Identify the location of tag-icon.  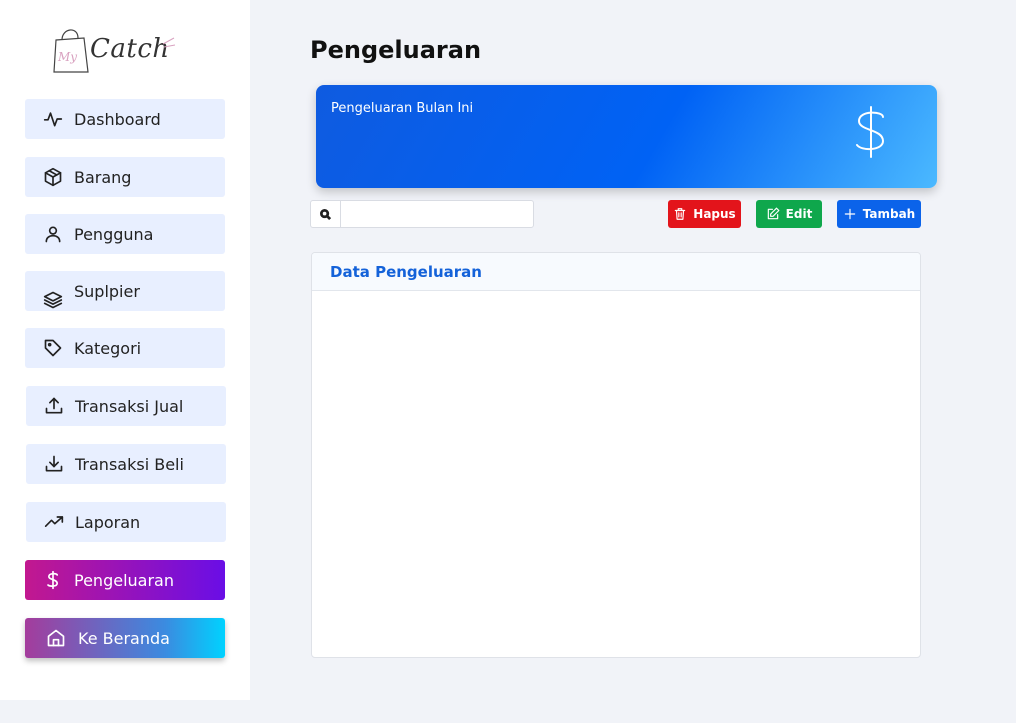
(53, 348).